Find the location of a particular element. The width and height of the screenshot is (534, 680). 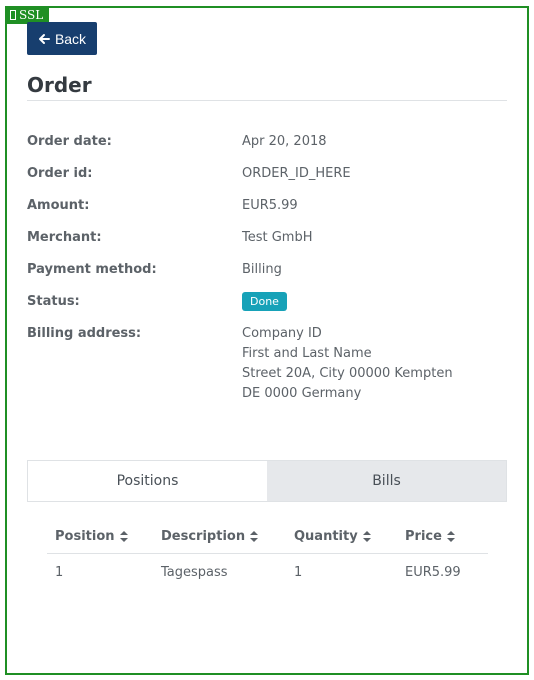

detail-value: ORDER_ID_HERE is located at coordinates (296, 173).